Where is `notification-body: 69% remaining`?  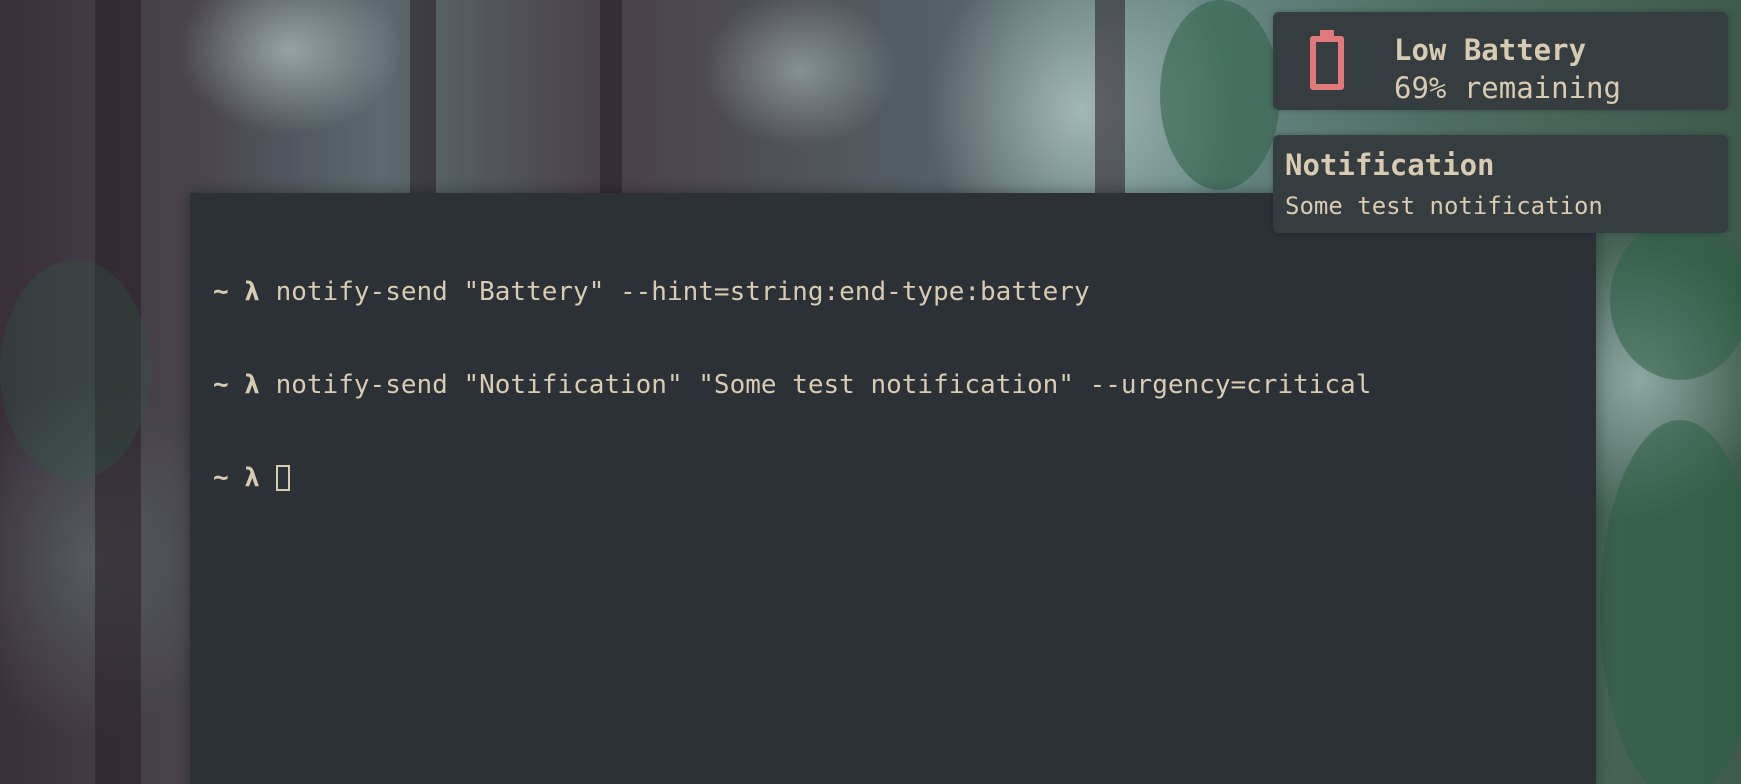 notification-body: 69% remaining is located at coordinates (1507, 88).